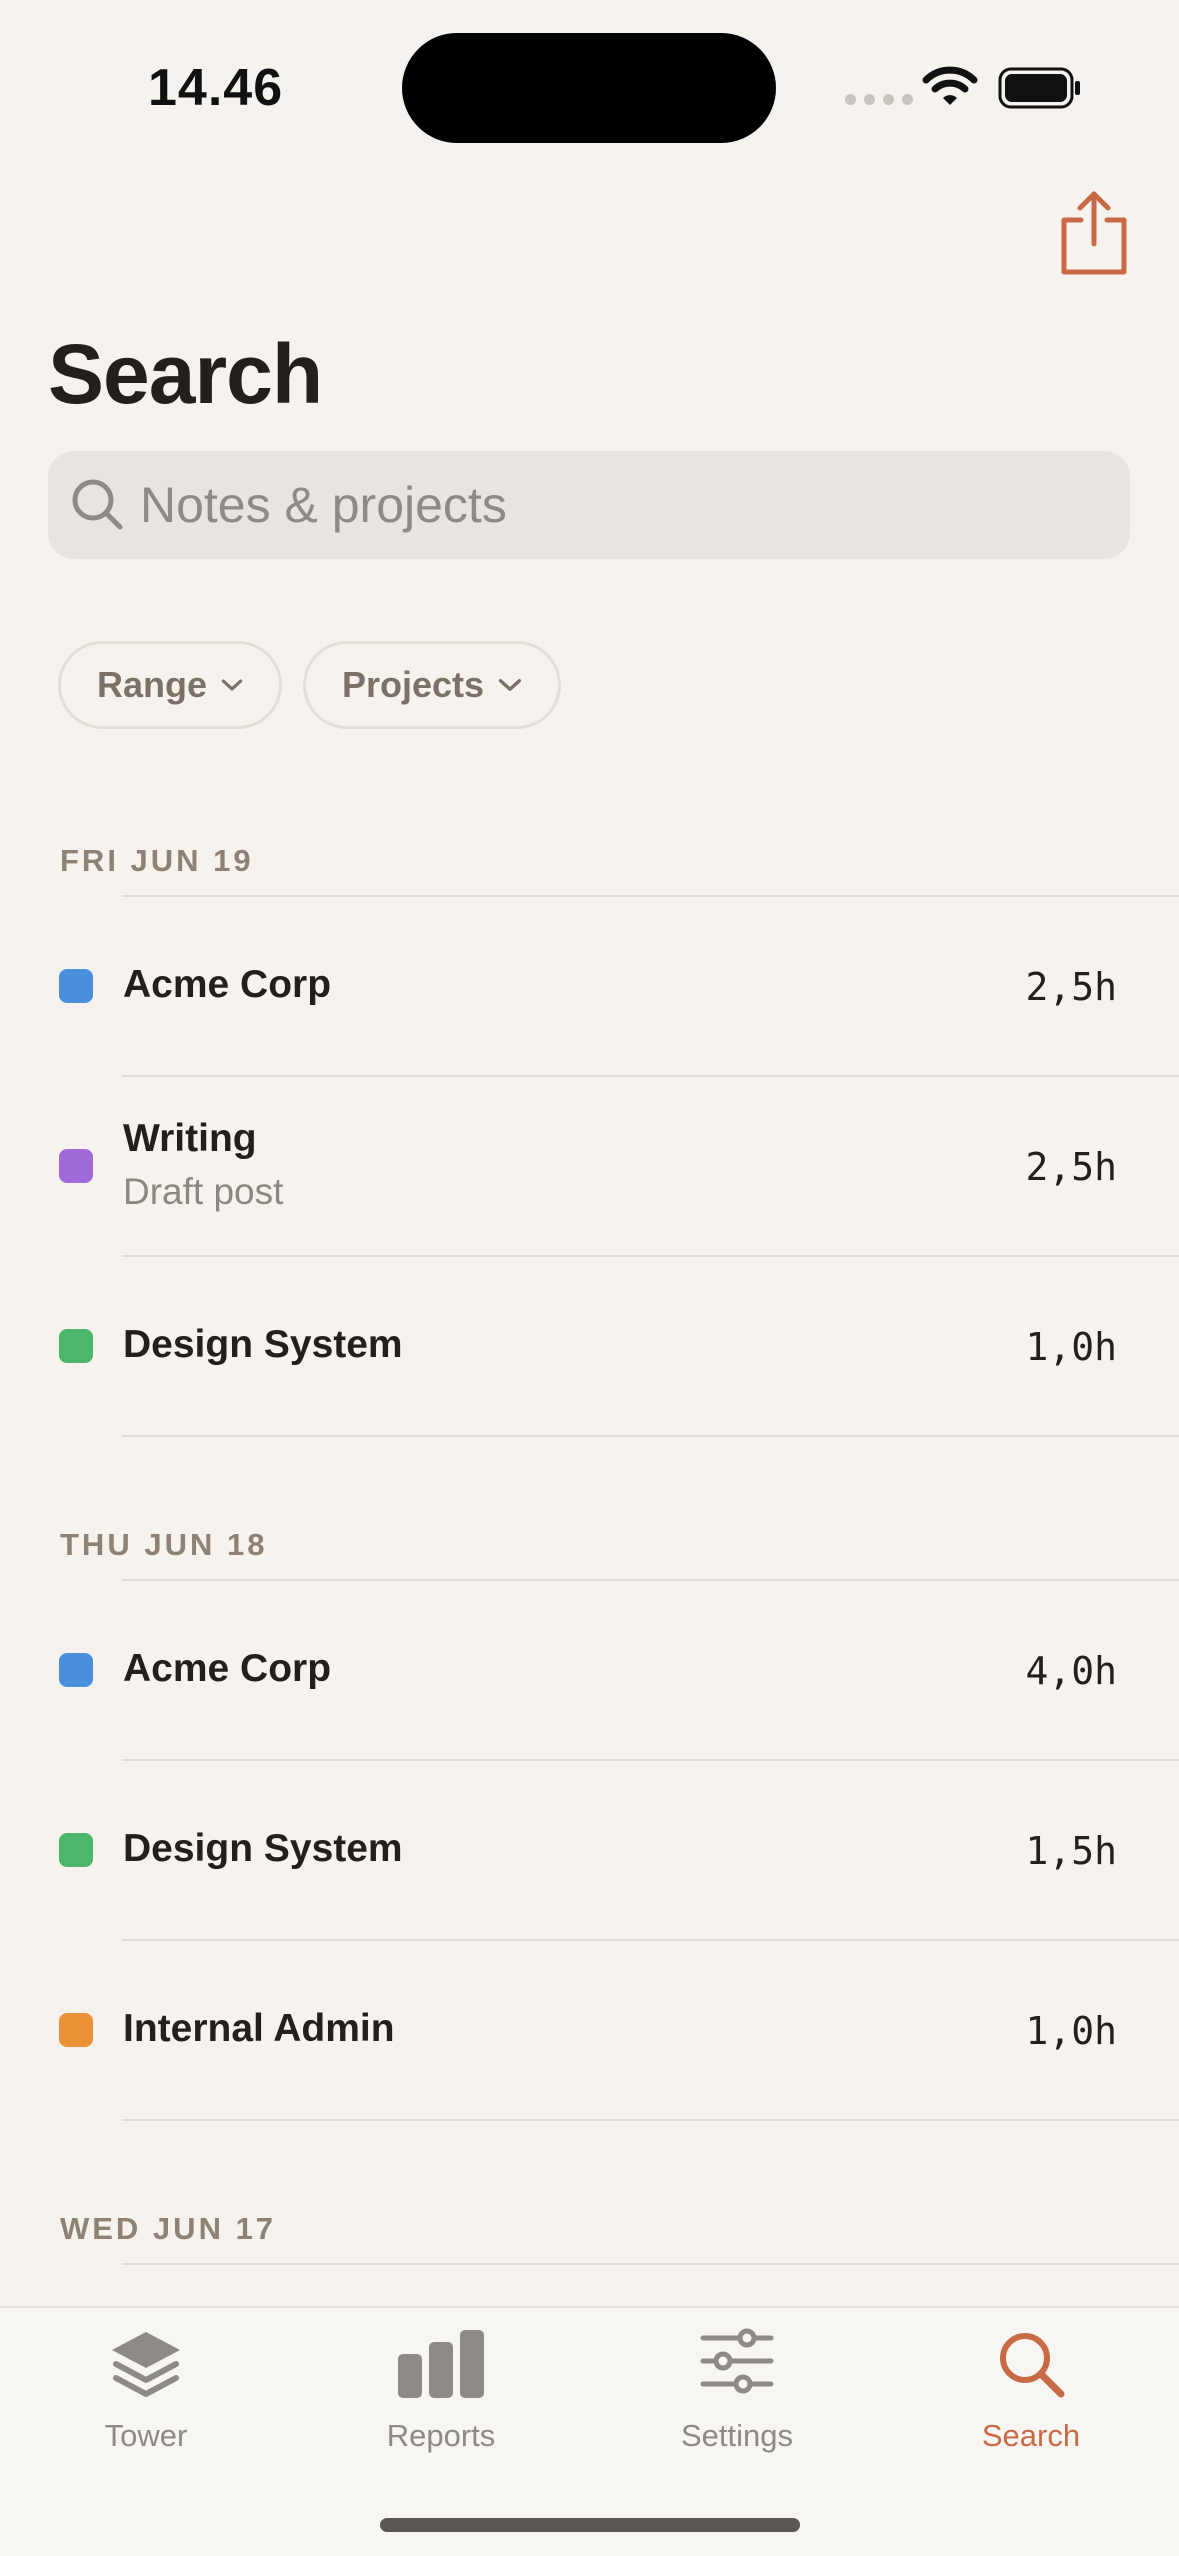  I want to click on day-header: THU JUN 18, so click(164, 1544).